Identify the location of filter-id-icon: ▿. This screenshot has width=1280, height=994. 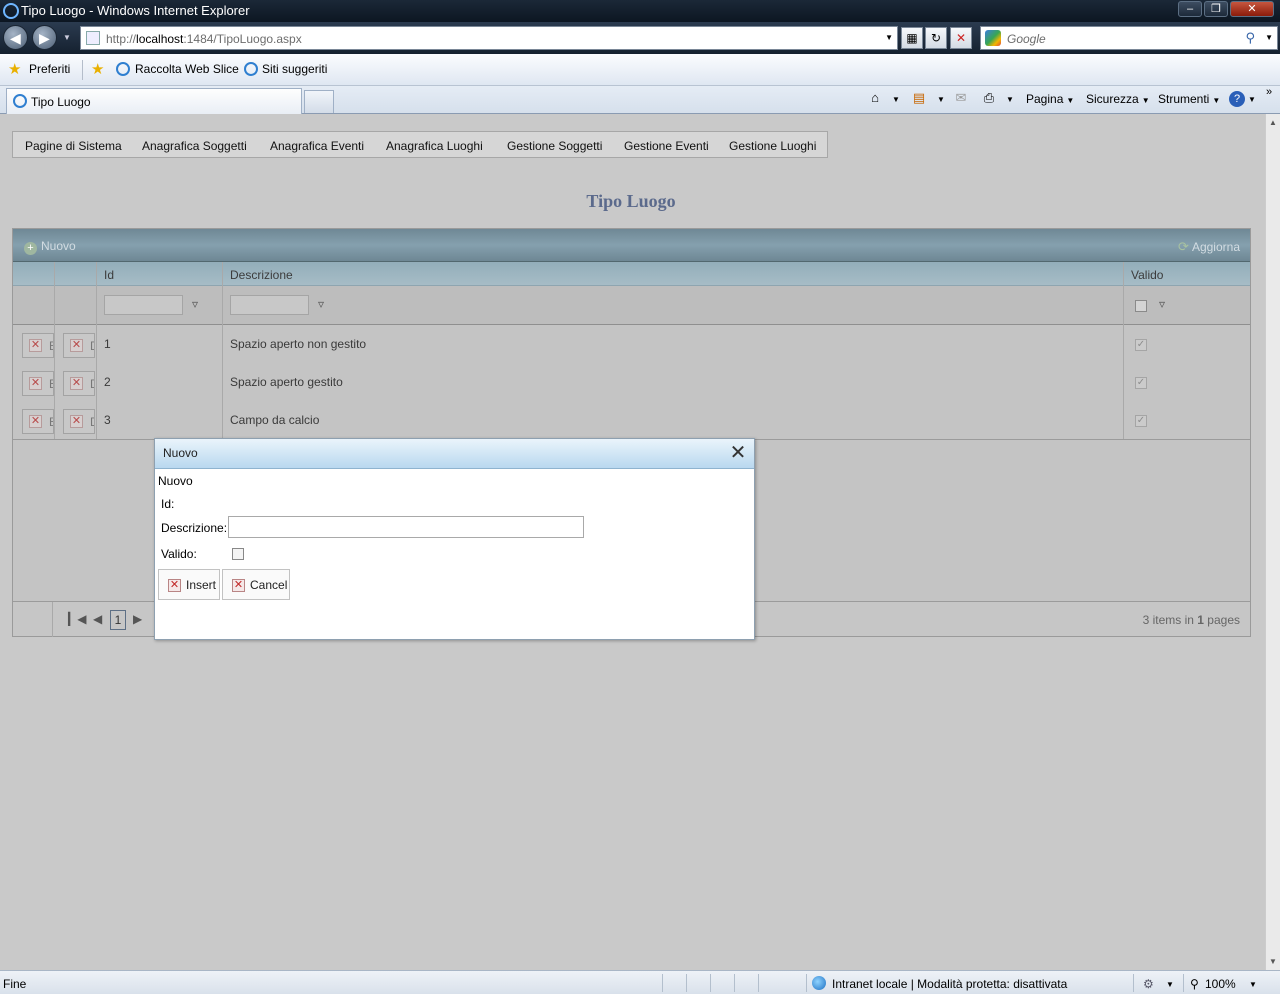
(195, 304).